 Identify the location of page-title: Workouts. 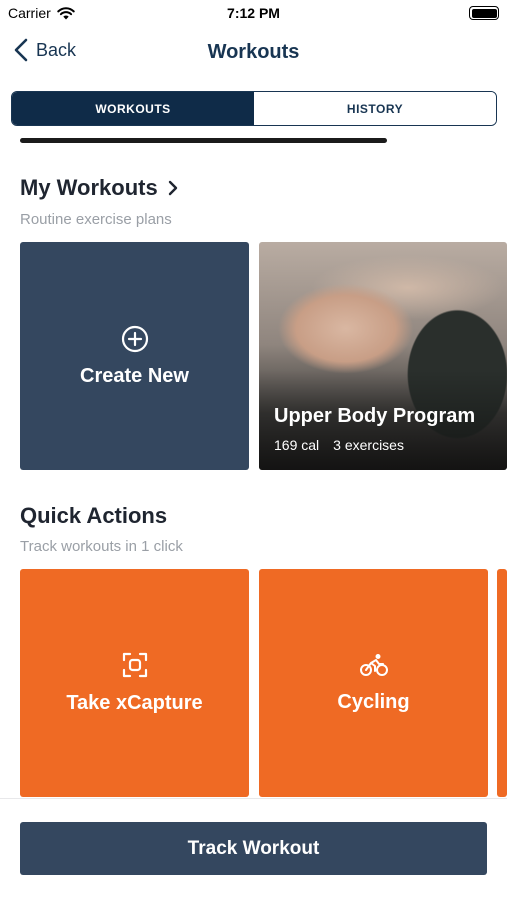
(253, 52).